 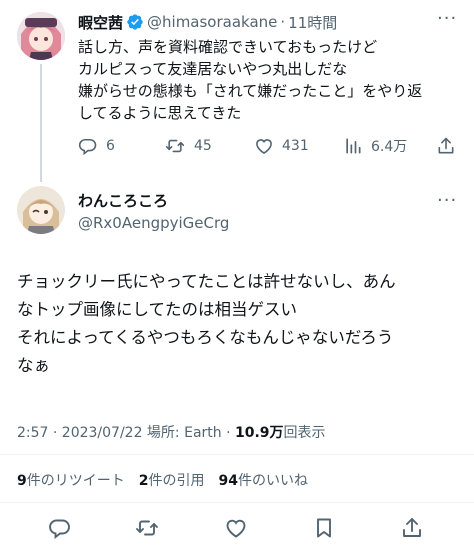 What do you see at coordinates (312, 22) in the screenshot?
I see `parent-time: 11時間` at bounding box center [312, 22].